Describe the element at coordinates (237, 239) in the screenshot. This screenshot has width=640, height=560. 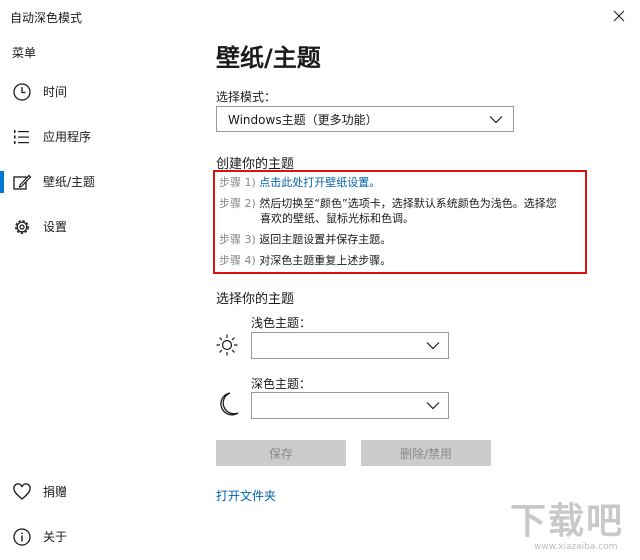
I see `step-number: 步骤 3)` at that location.